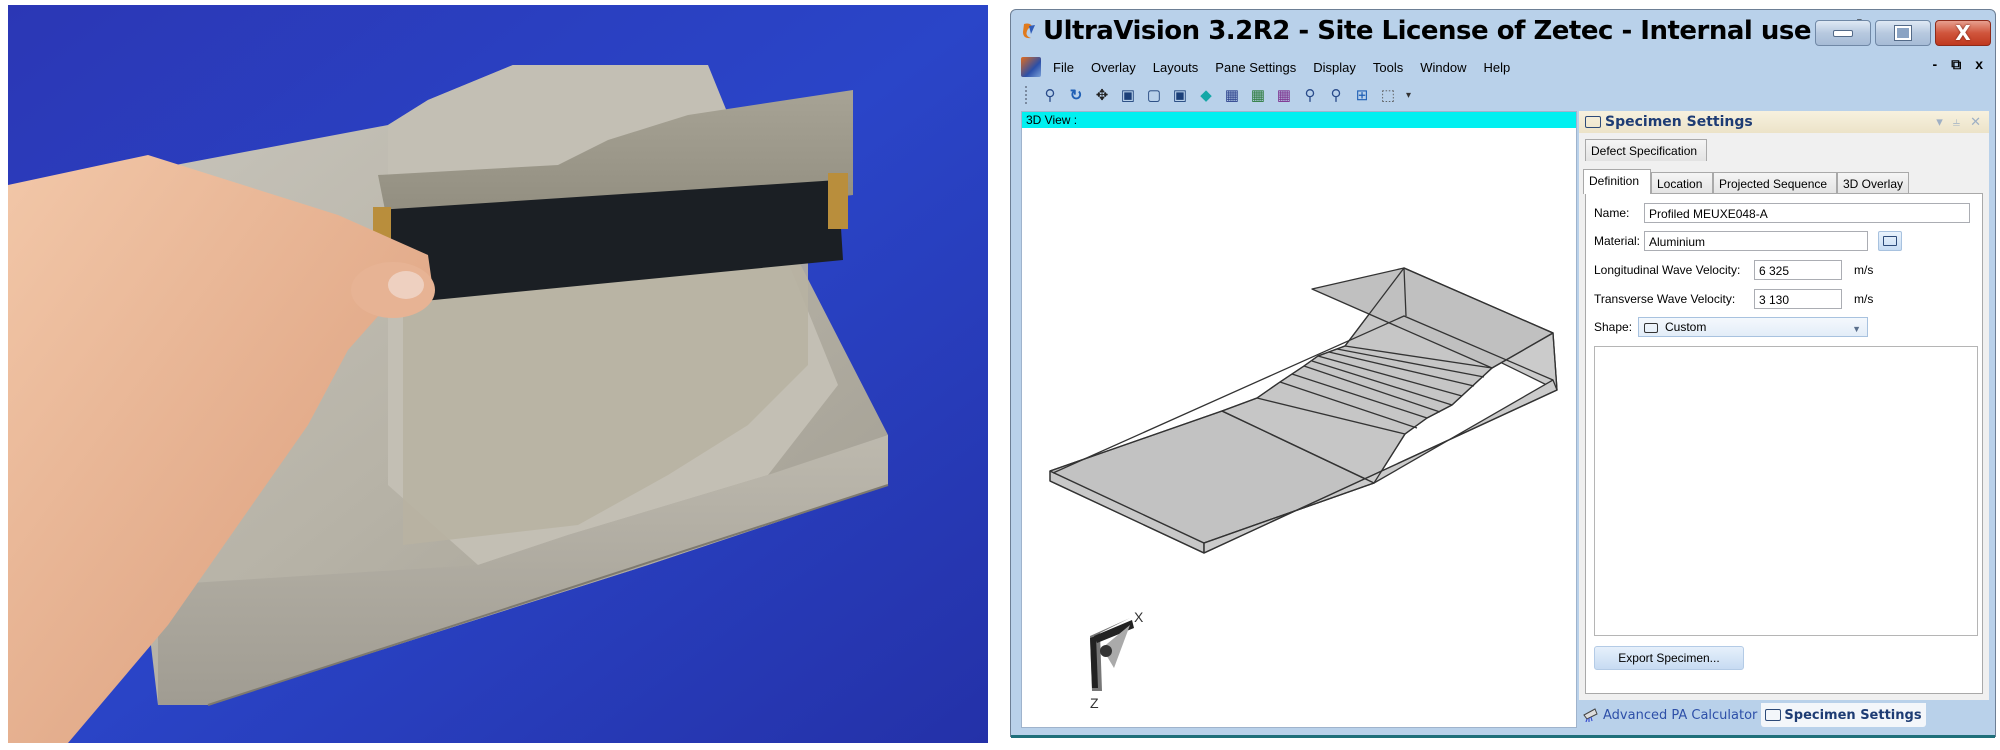  Describe the element at coordinates (1807, 213) in the screenshot. I see `name-input: Profiled MEUXE048-A` at that location.